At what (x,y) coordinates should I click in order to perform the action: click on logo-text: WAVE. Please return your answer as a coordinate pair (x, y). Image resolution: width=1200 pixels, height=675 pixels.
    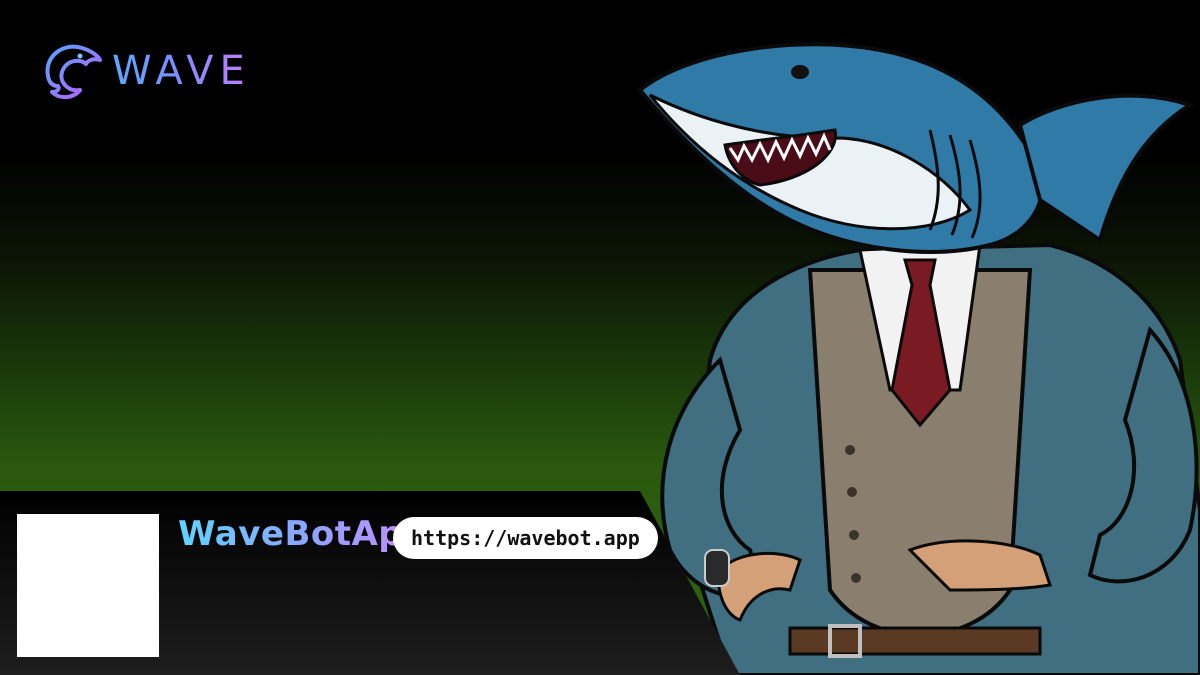
    Looking at the image, I should click on (181, 71).